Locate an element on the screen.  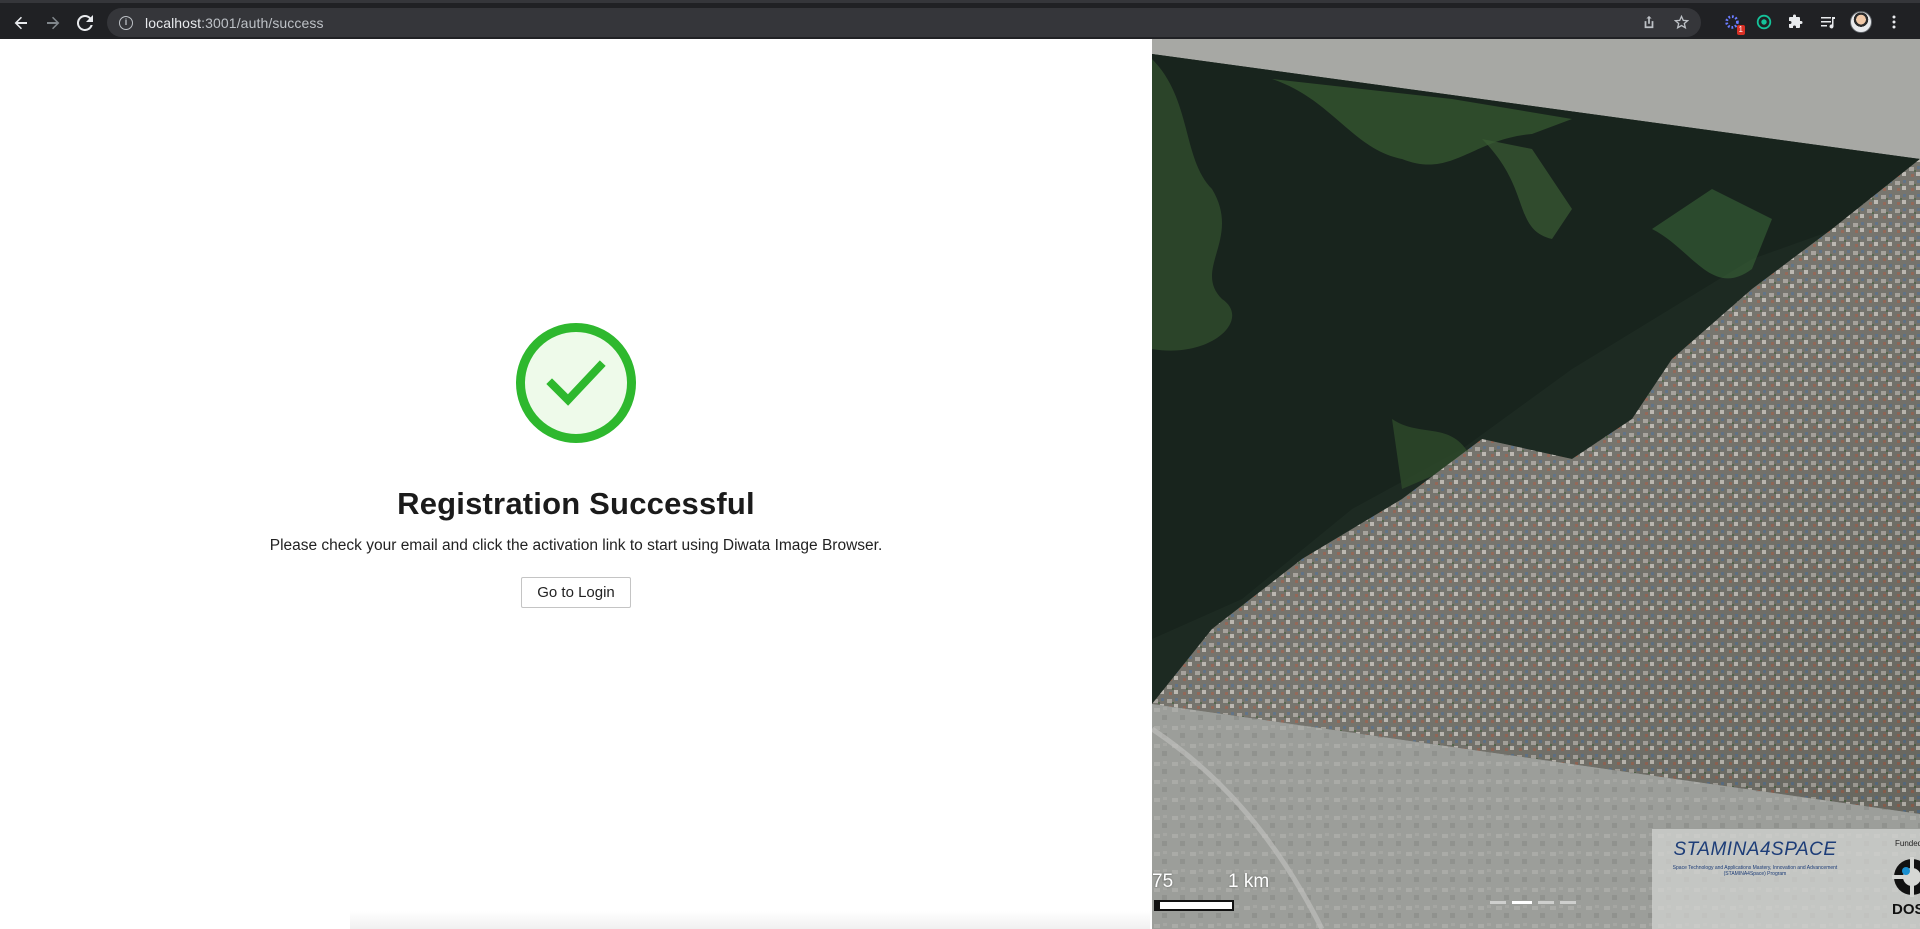
funded-label: Funded is located at coordinates (1907, 843).